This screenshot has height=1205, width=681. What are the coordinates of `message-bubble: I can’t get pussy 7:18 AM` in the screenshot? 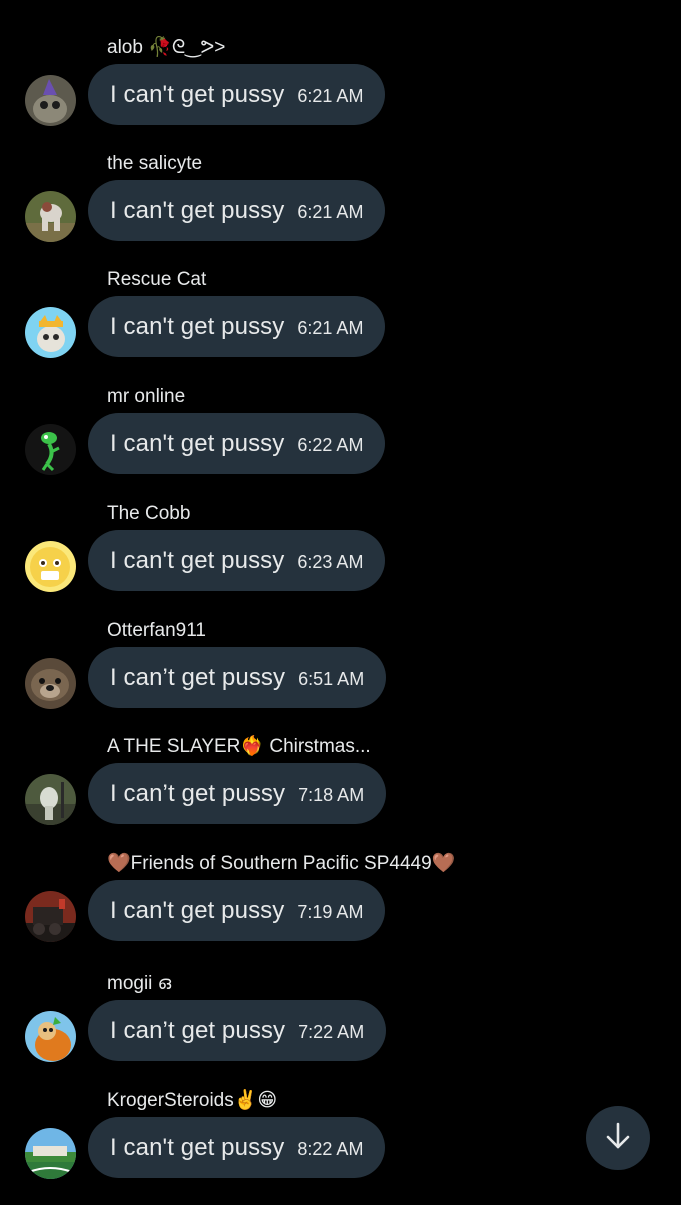 It's located at (237, 793).